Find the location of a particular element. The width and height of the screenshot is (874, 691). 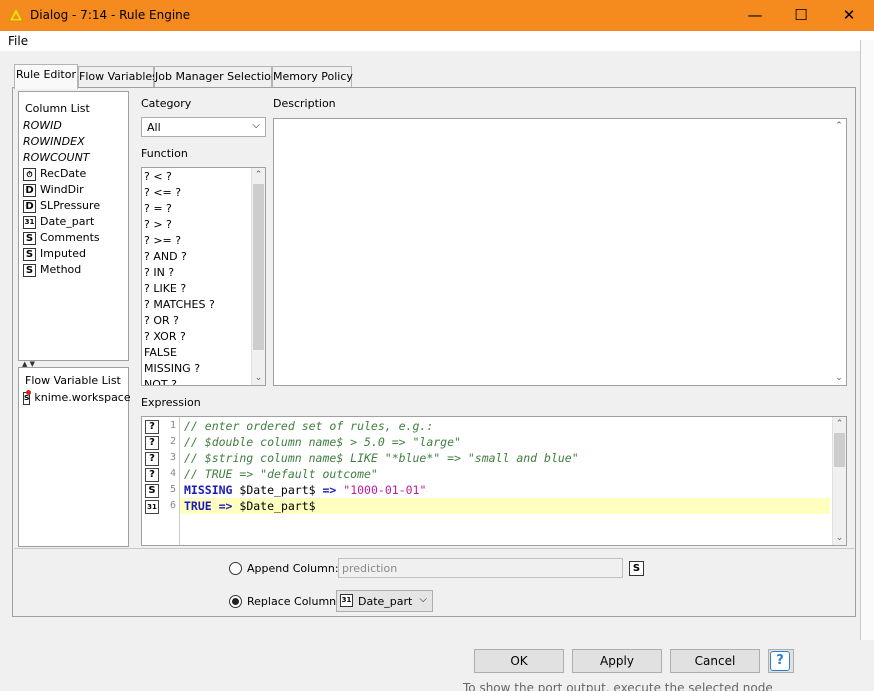

function-scrollbar: ⌃ ⌄ is located at coordinates (258, 276).